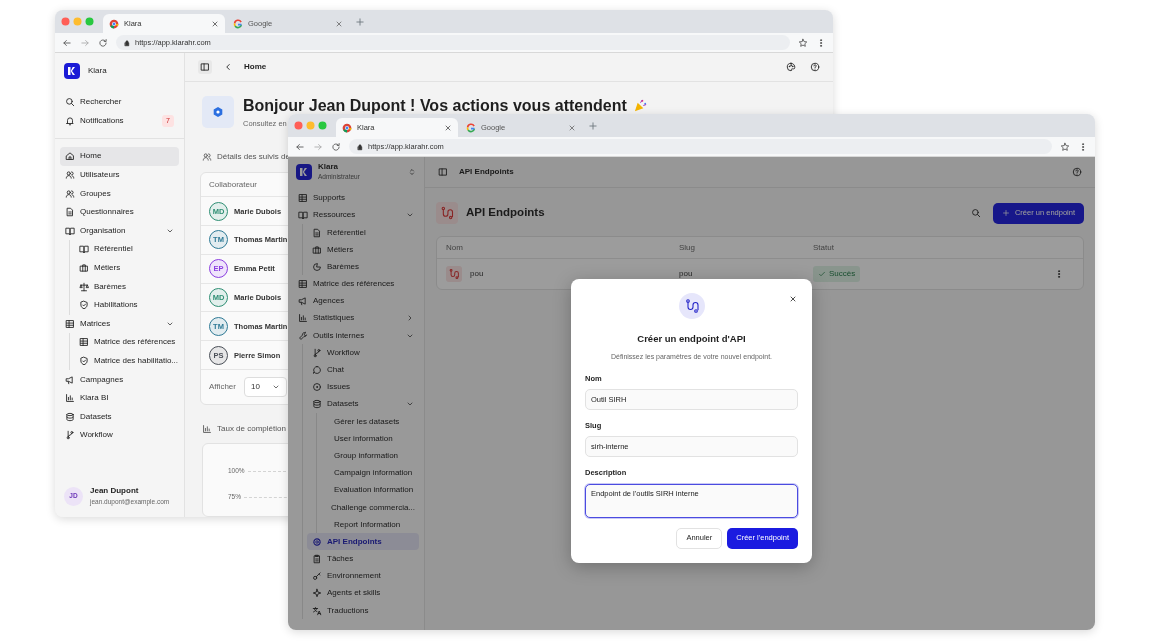 Image resolution: width=1161 pixels, height=641 pixels. Describe the element at coordinates (84, 268) in the screenshot. I see `briefcase-icon` at that location.